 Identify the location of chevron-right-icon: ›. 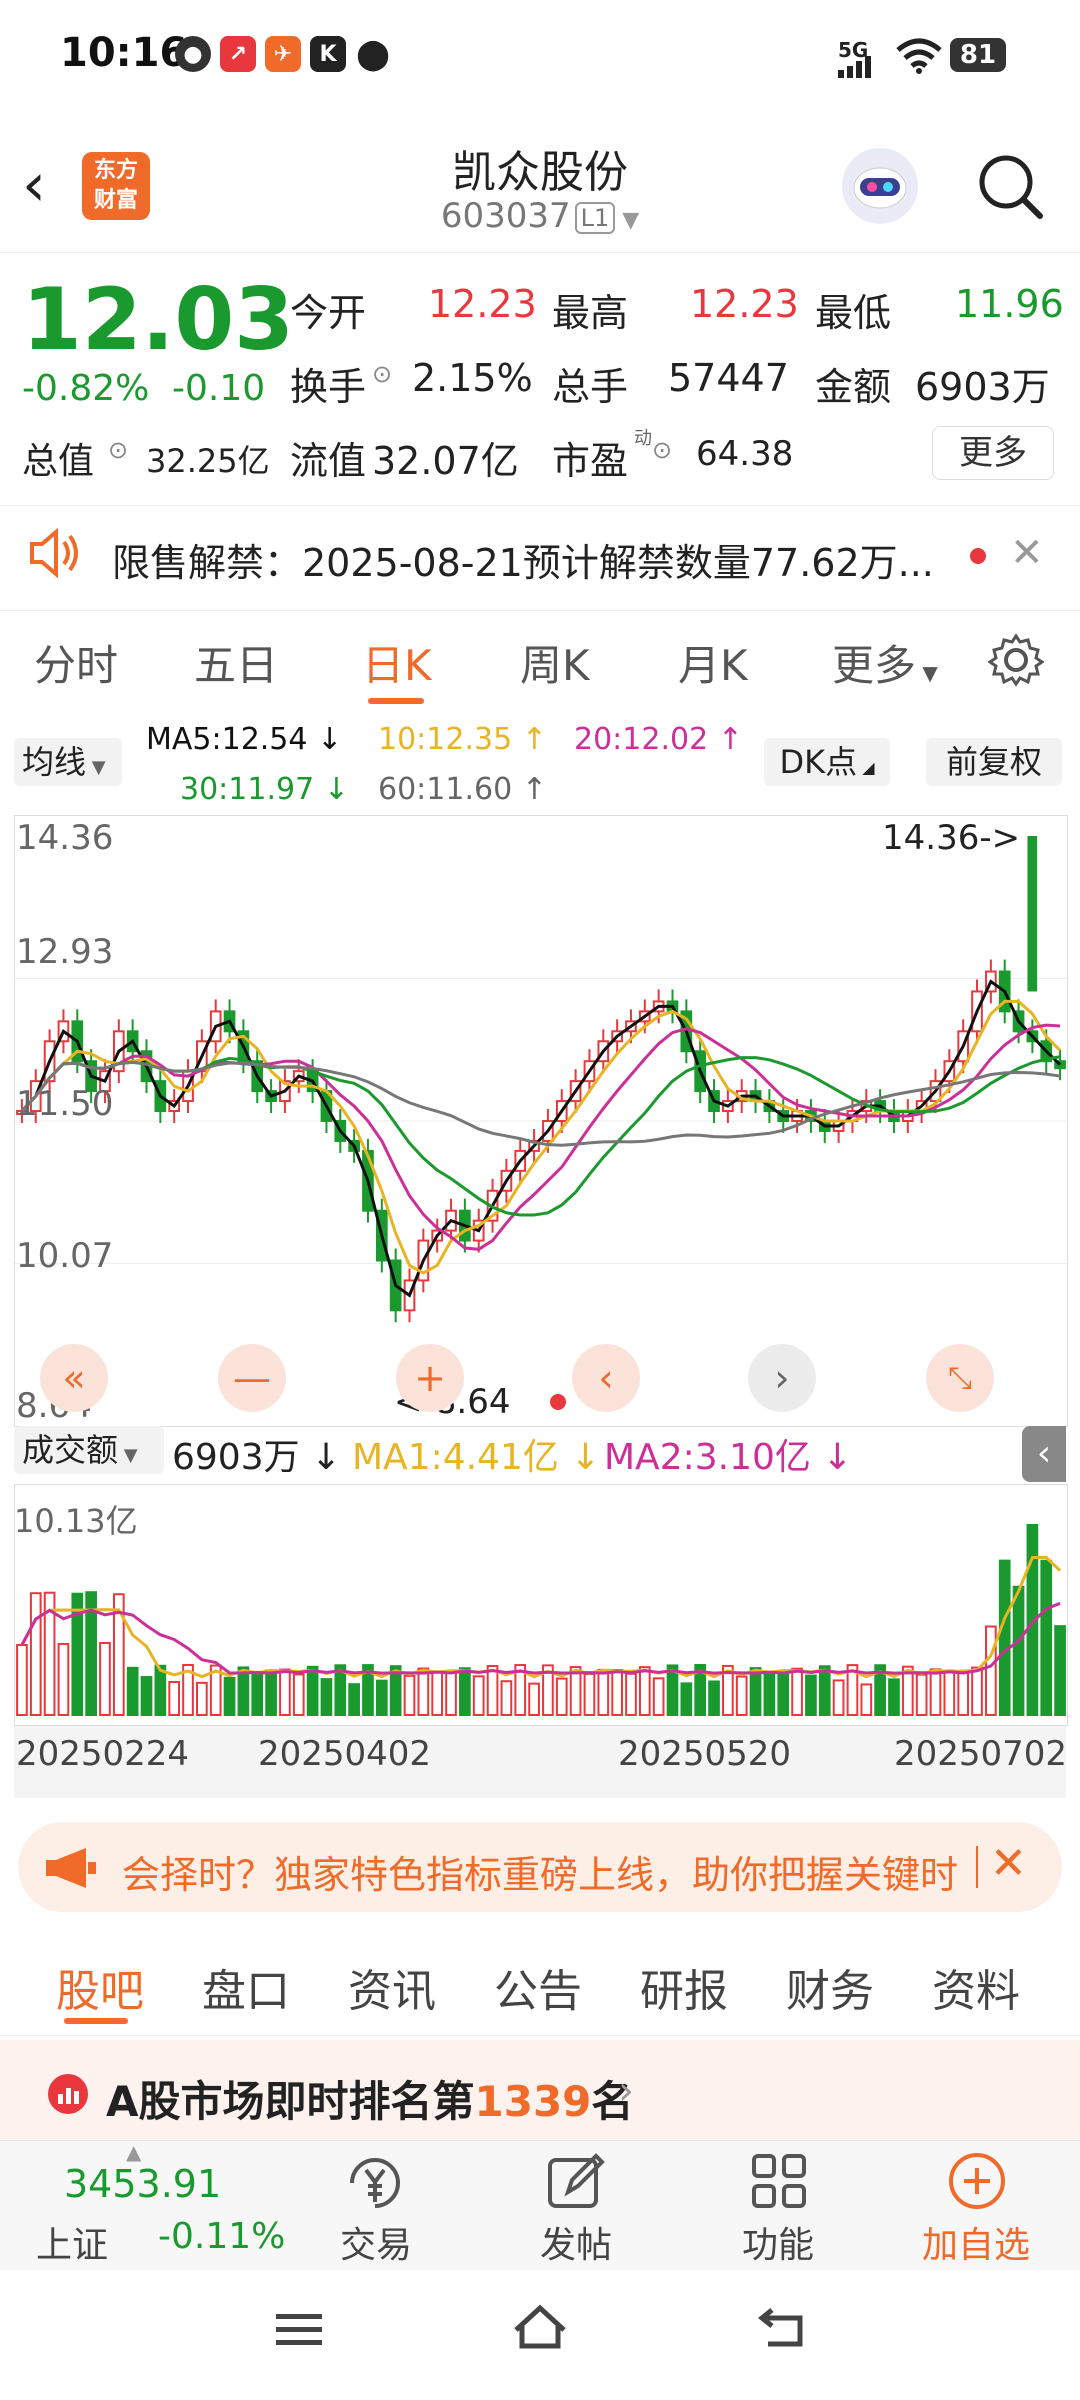
(626, 2091).